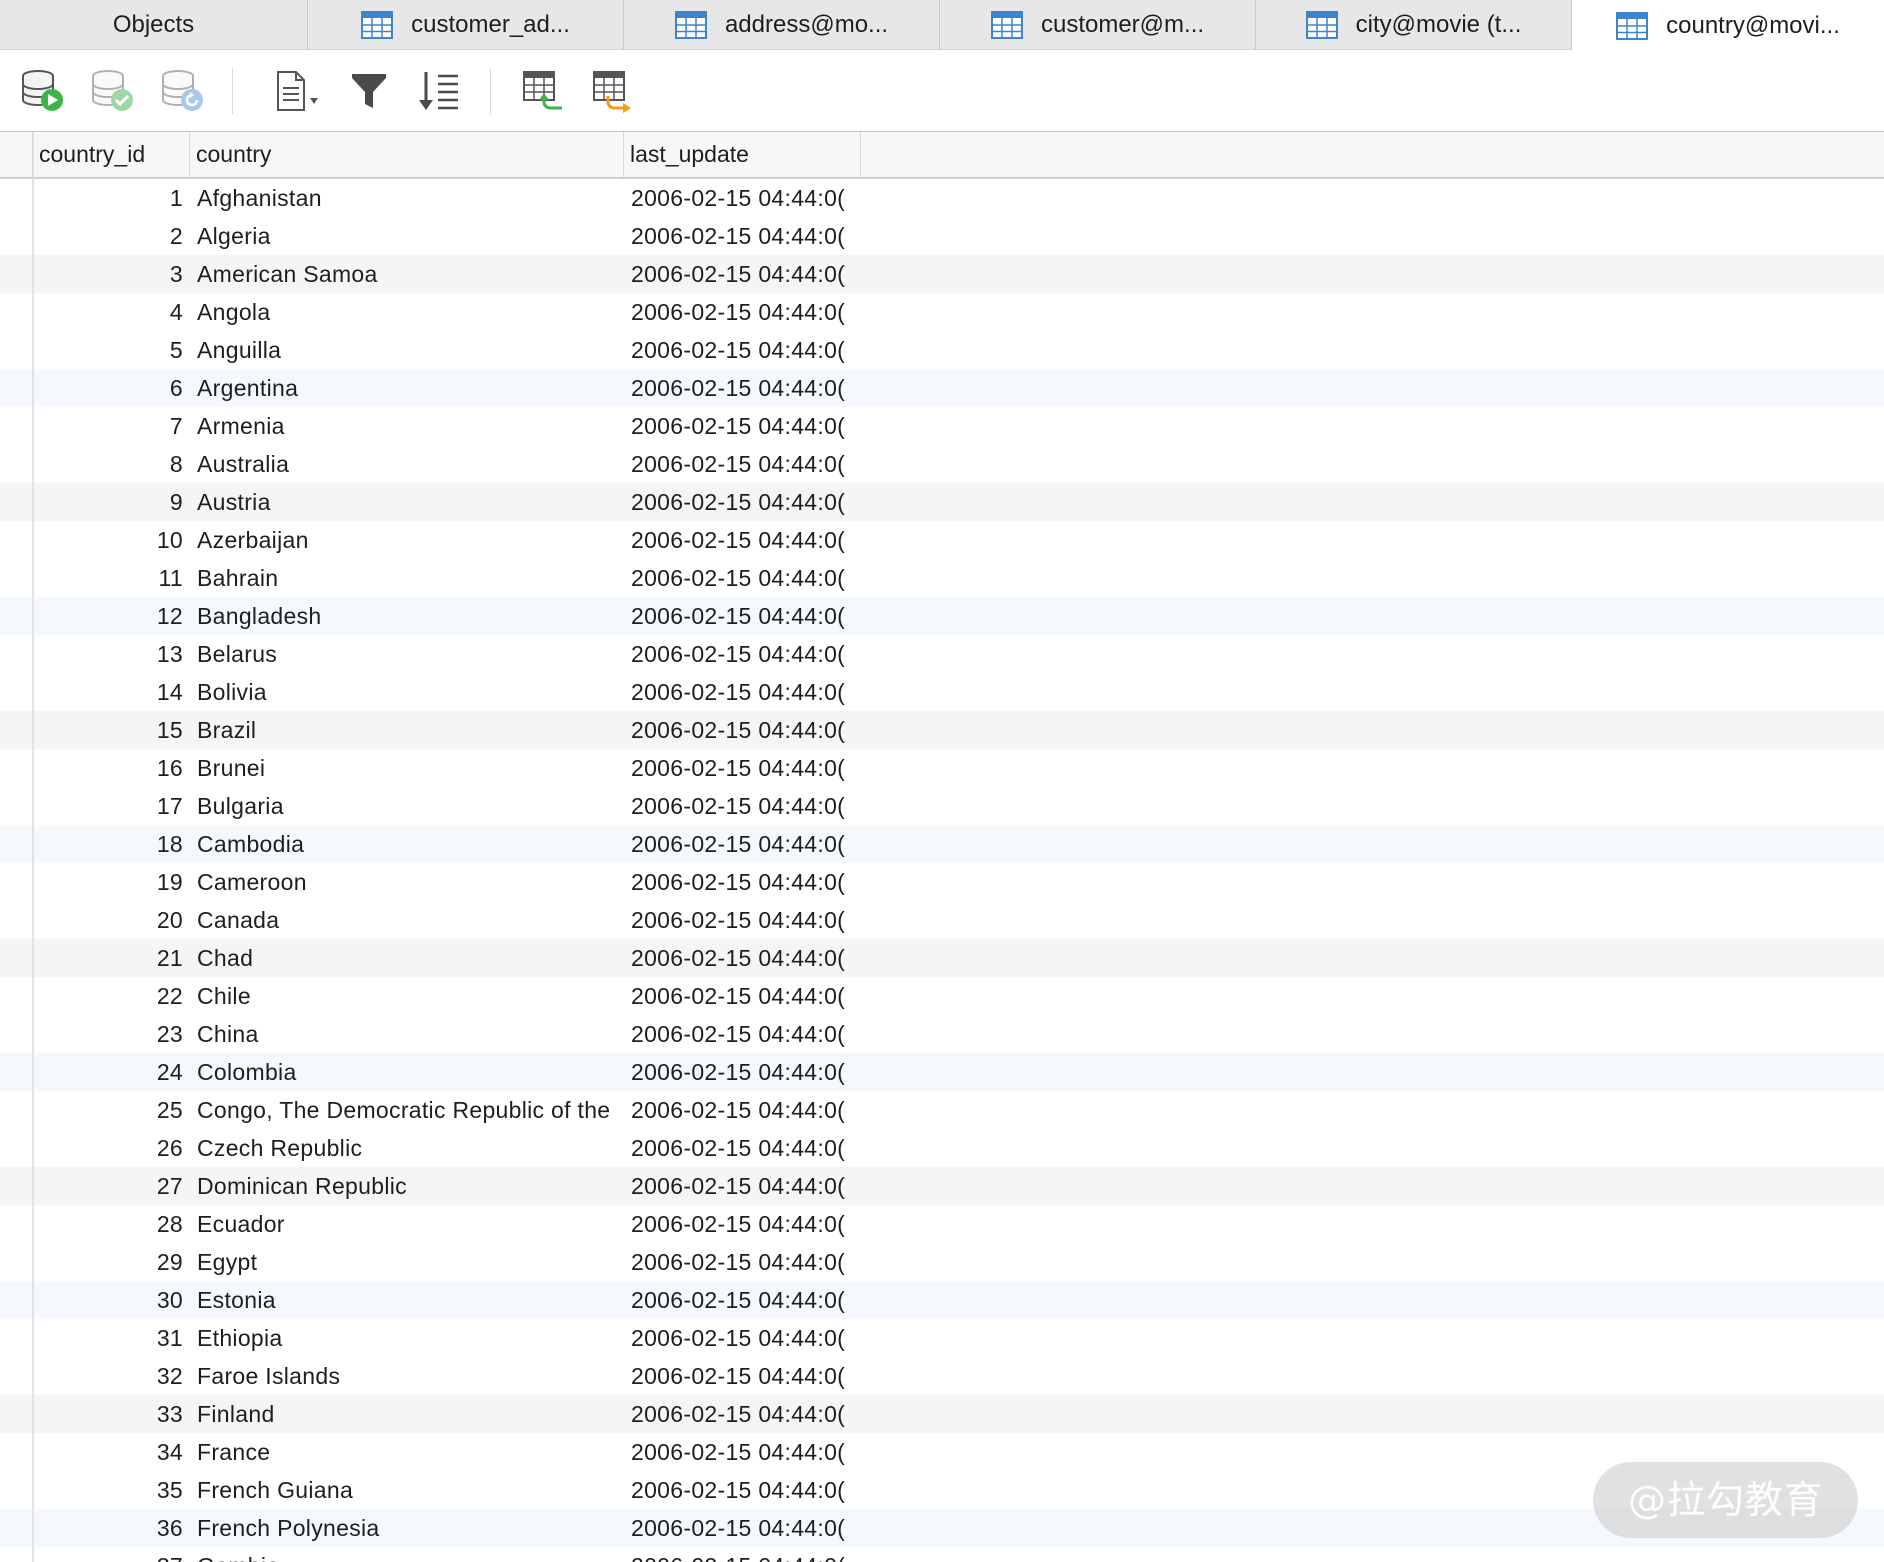 This screenshot has height=1562, width=1884. I want to click on cell-country-id: 2, so click(108, 236).